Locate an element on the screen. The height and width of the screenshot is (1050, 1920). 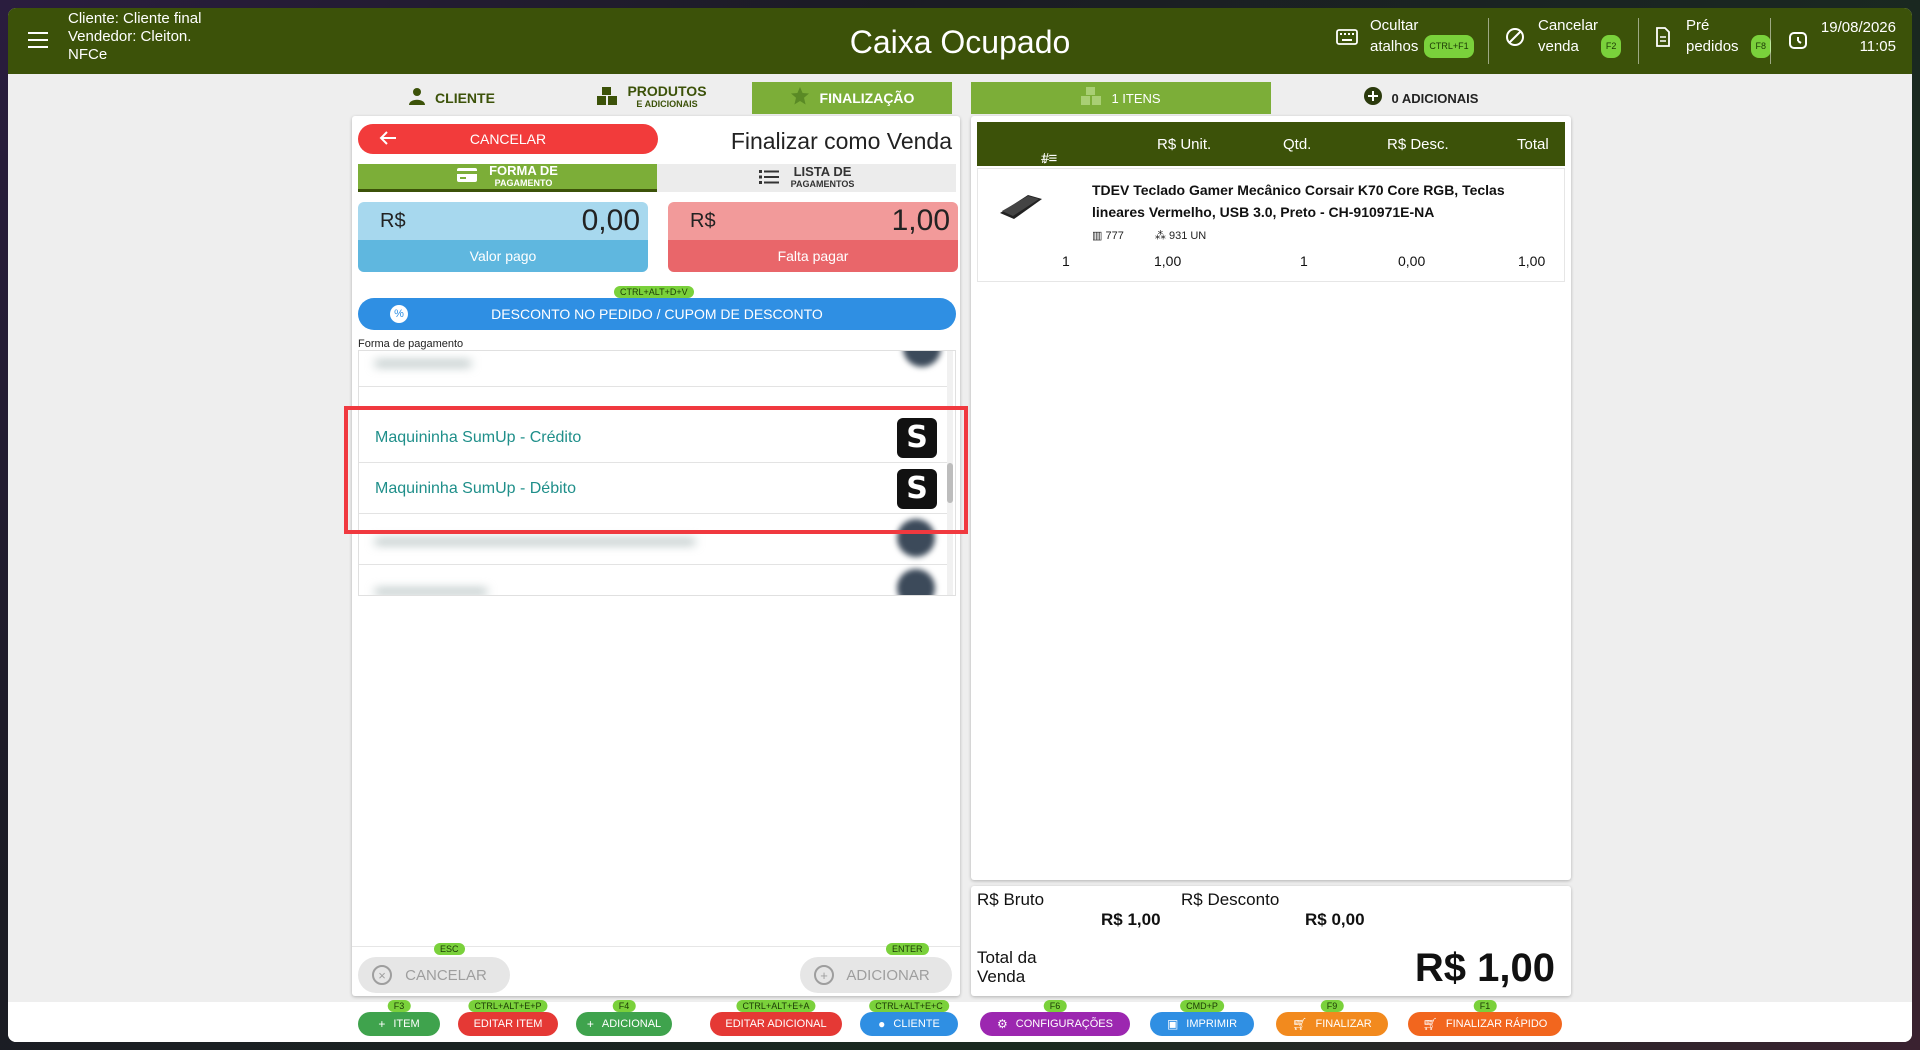
tab-forma-pagamento: FORMA DE PAGAMENTO is located at coordinates (507, 178).